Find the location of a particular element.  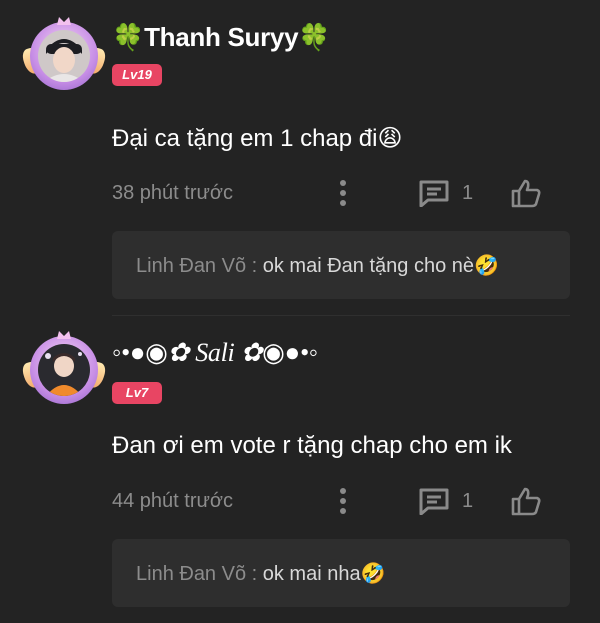

timestamp: 38 phút trước is located at coordinates (173, 193).